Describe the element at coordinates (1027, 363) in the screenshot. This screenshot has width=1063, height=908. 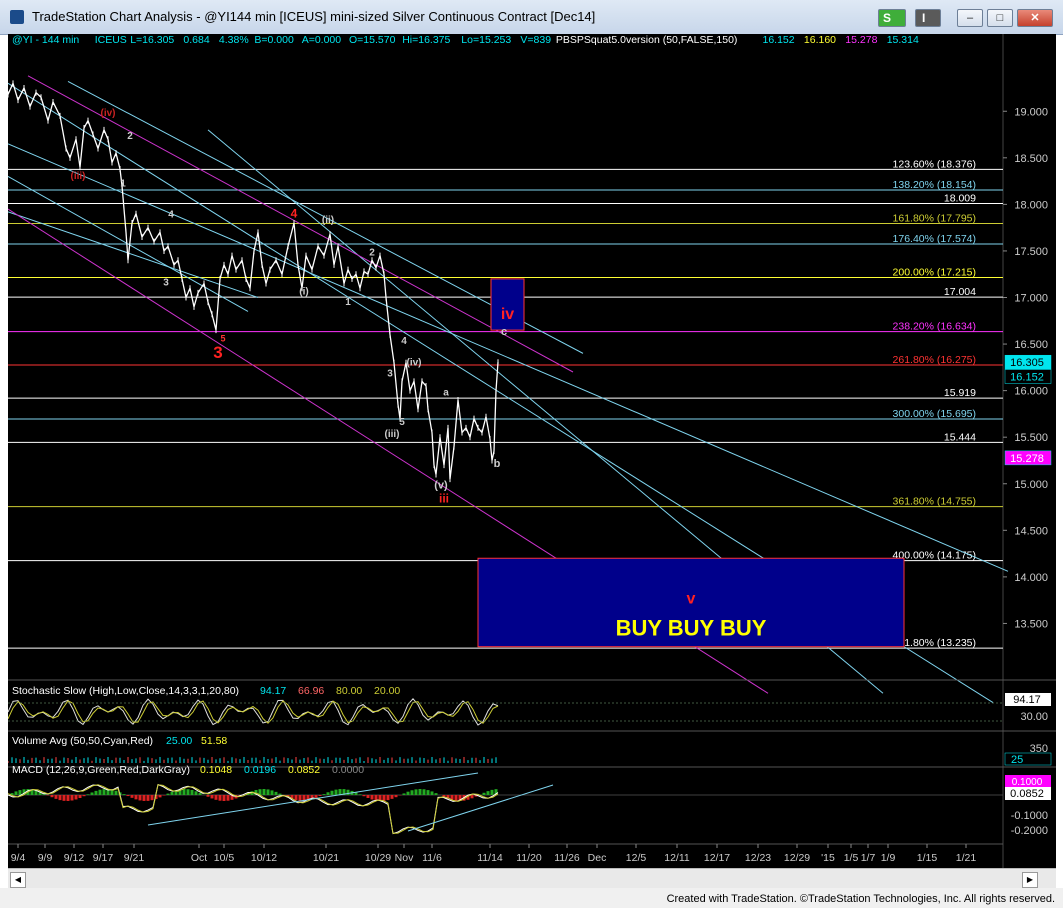
I see `price-badge-text: 16.305` at that location.